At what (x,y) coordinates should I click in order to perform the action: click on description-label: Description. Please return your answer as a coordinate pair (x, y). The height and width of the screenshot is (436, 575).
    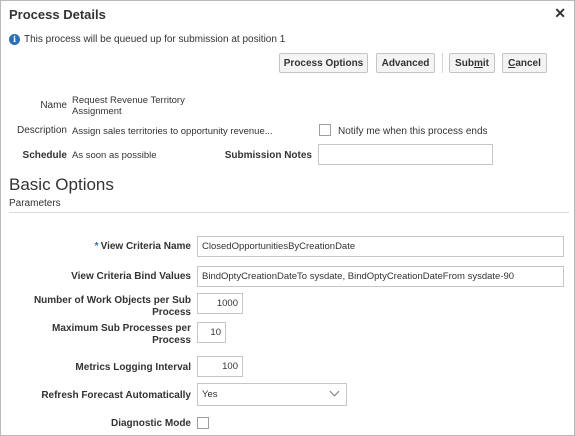
    Looking at the image, I should click on (41, 130).